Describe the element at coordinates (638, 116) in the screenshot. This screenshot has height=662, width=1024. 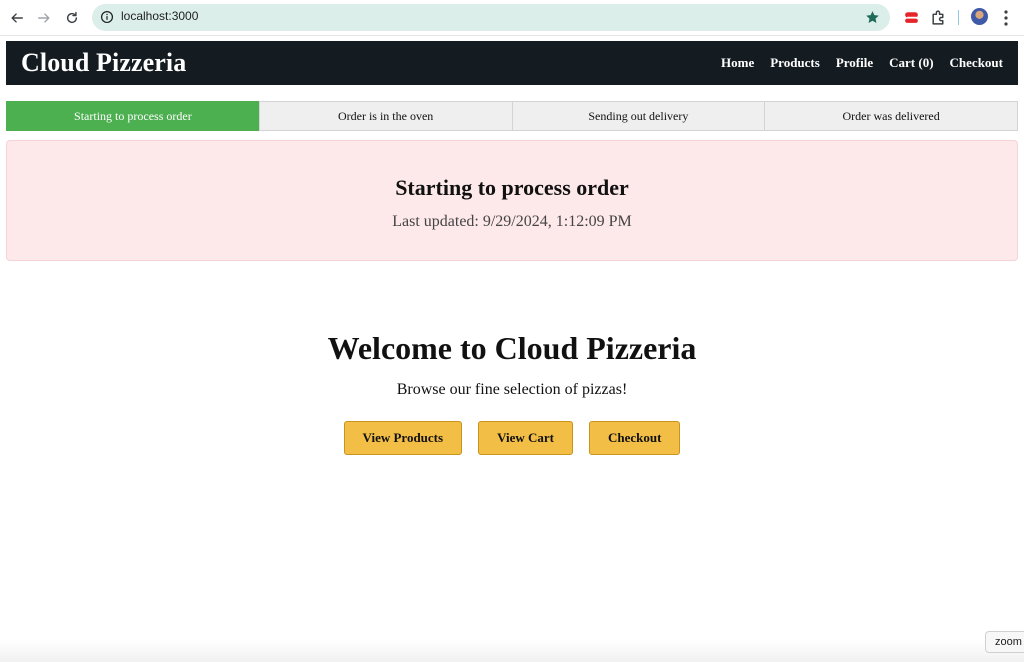
I see `progress-step-delivery: Sending out delivery` at that location.